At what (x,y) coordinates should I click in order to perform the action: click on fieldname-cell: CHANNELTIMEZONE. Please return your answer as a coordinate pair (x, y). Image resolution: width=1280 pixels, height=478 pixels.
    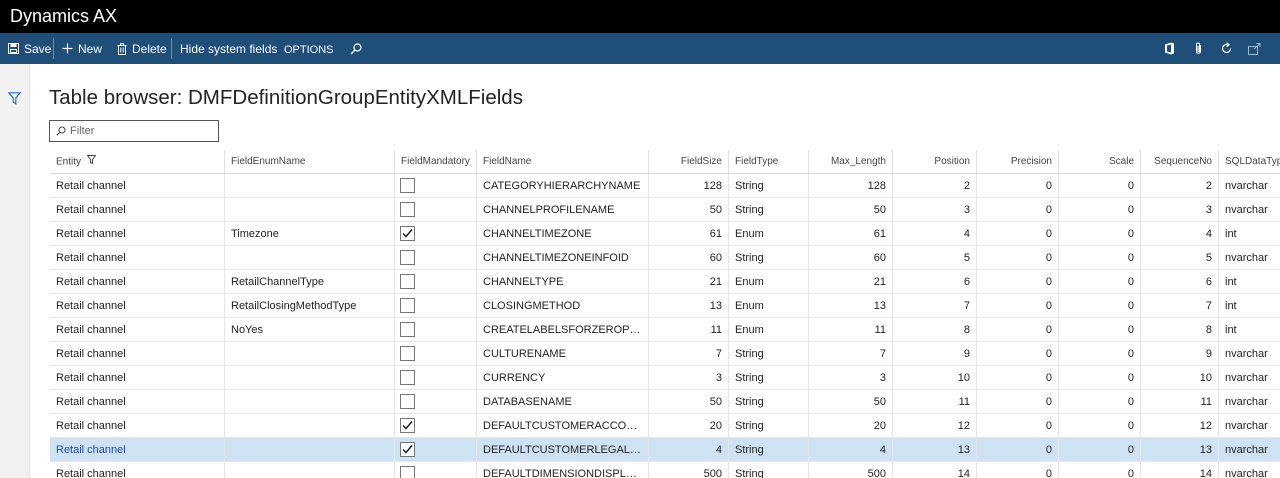
    Looking at the image, I should click on (562, 234).